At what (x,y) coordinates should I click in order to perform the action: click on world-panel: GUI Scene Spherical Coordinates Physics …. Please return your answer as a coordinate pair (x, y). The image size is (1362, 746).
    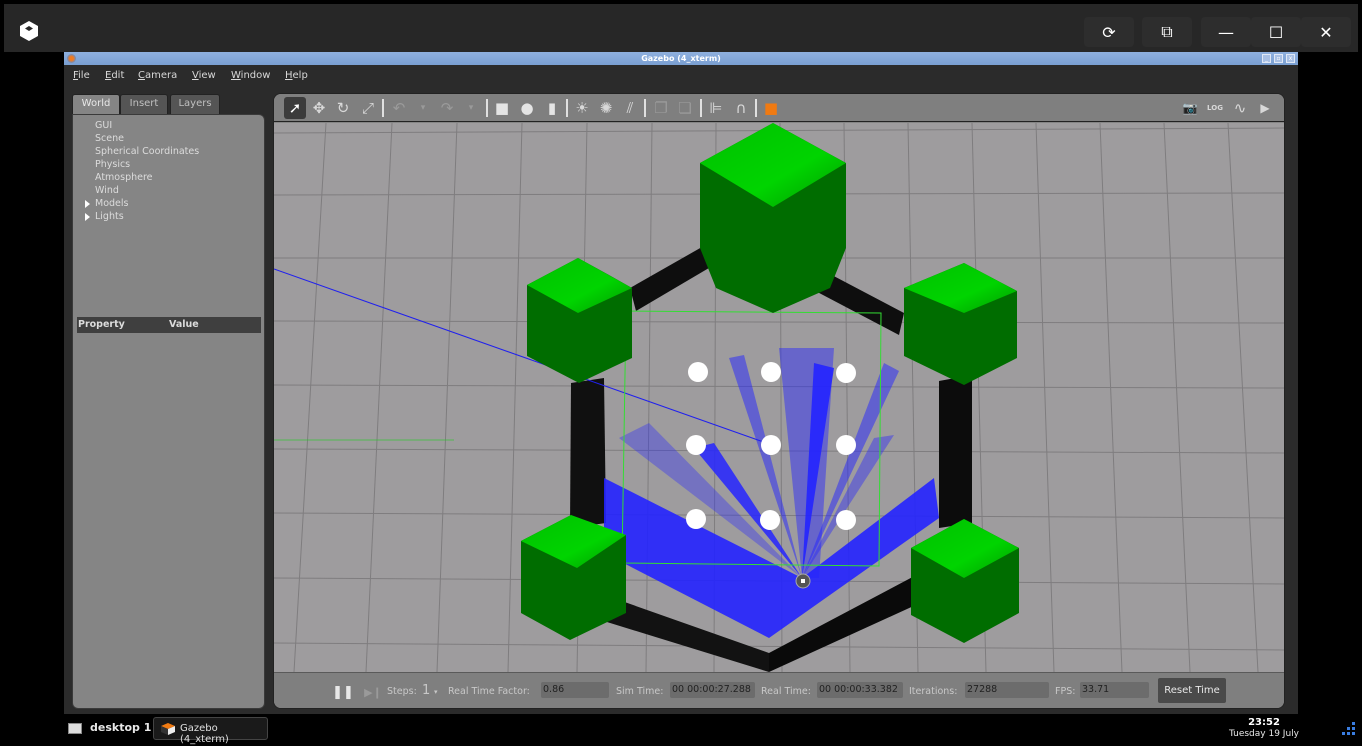
    Looking at the image, I should click on (168, 411).